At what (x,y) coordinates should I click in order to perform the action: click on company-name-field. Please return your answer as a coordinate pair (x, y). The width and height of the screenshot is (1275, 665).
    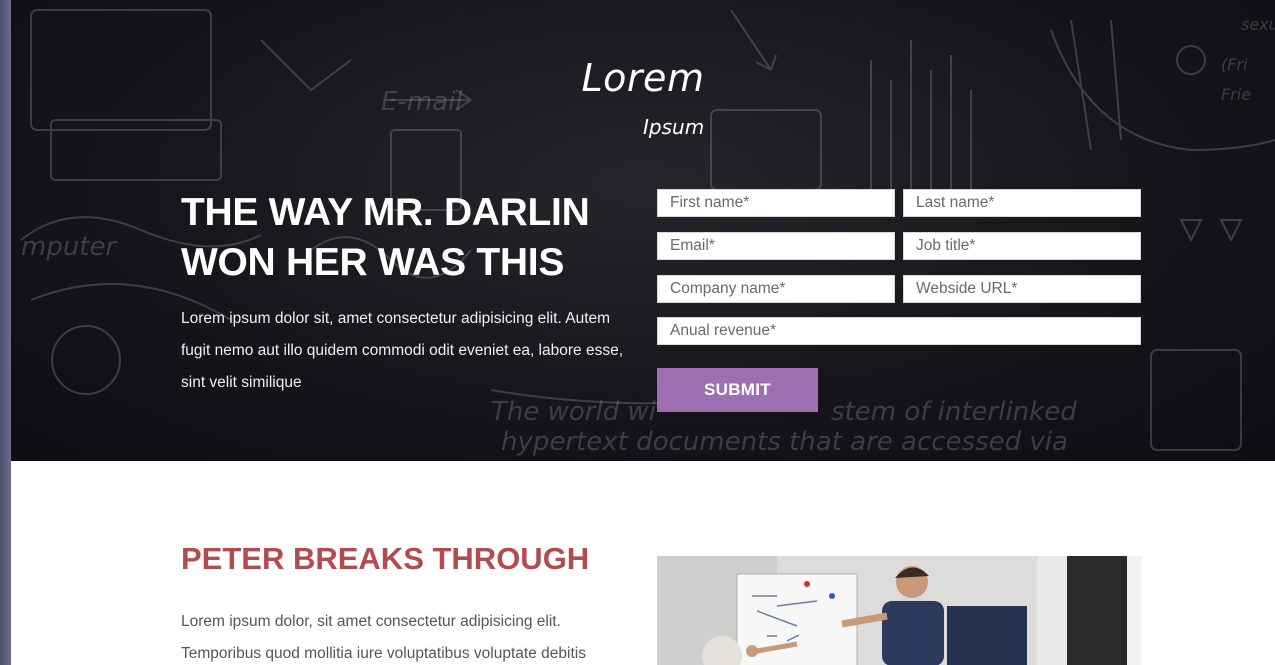
    Looking at the image, I should click on (776, 289).